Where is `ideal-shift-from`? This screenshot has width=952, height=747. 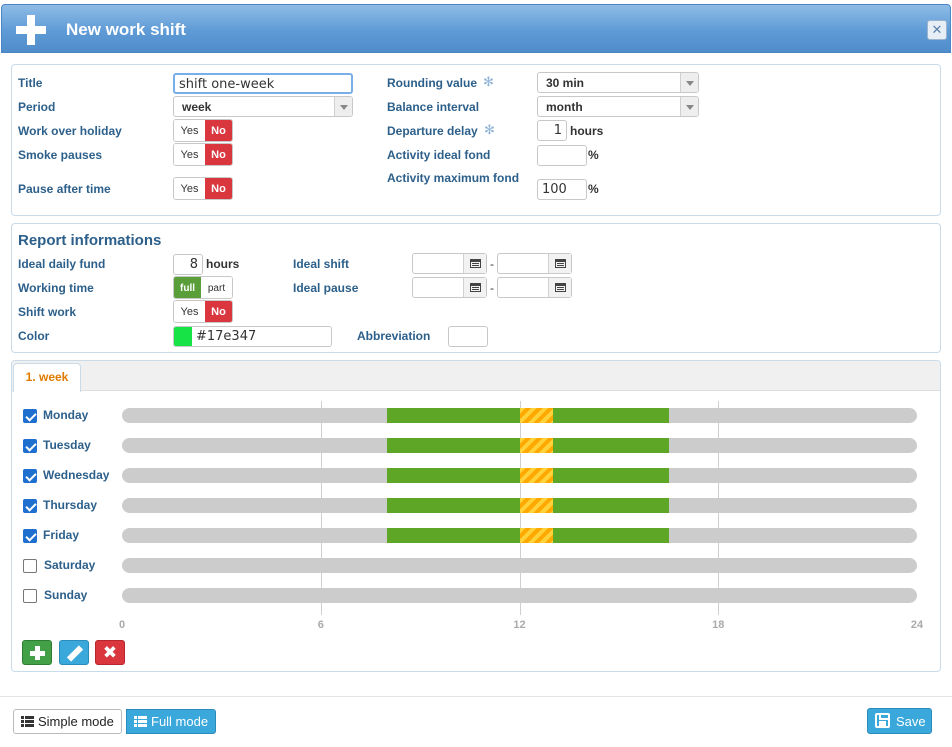 ideal-shift-from is located at coordinates (449, 263).